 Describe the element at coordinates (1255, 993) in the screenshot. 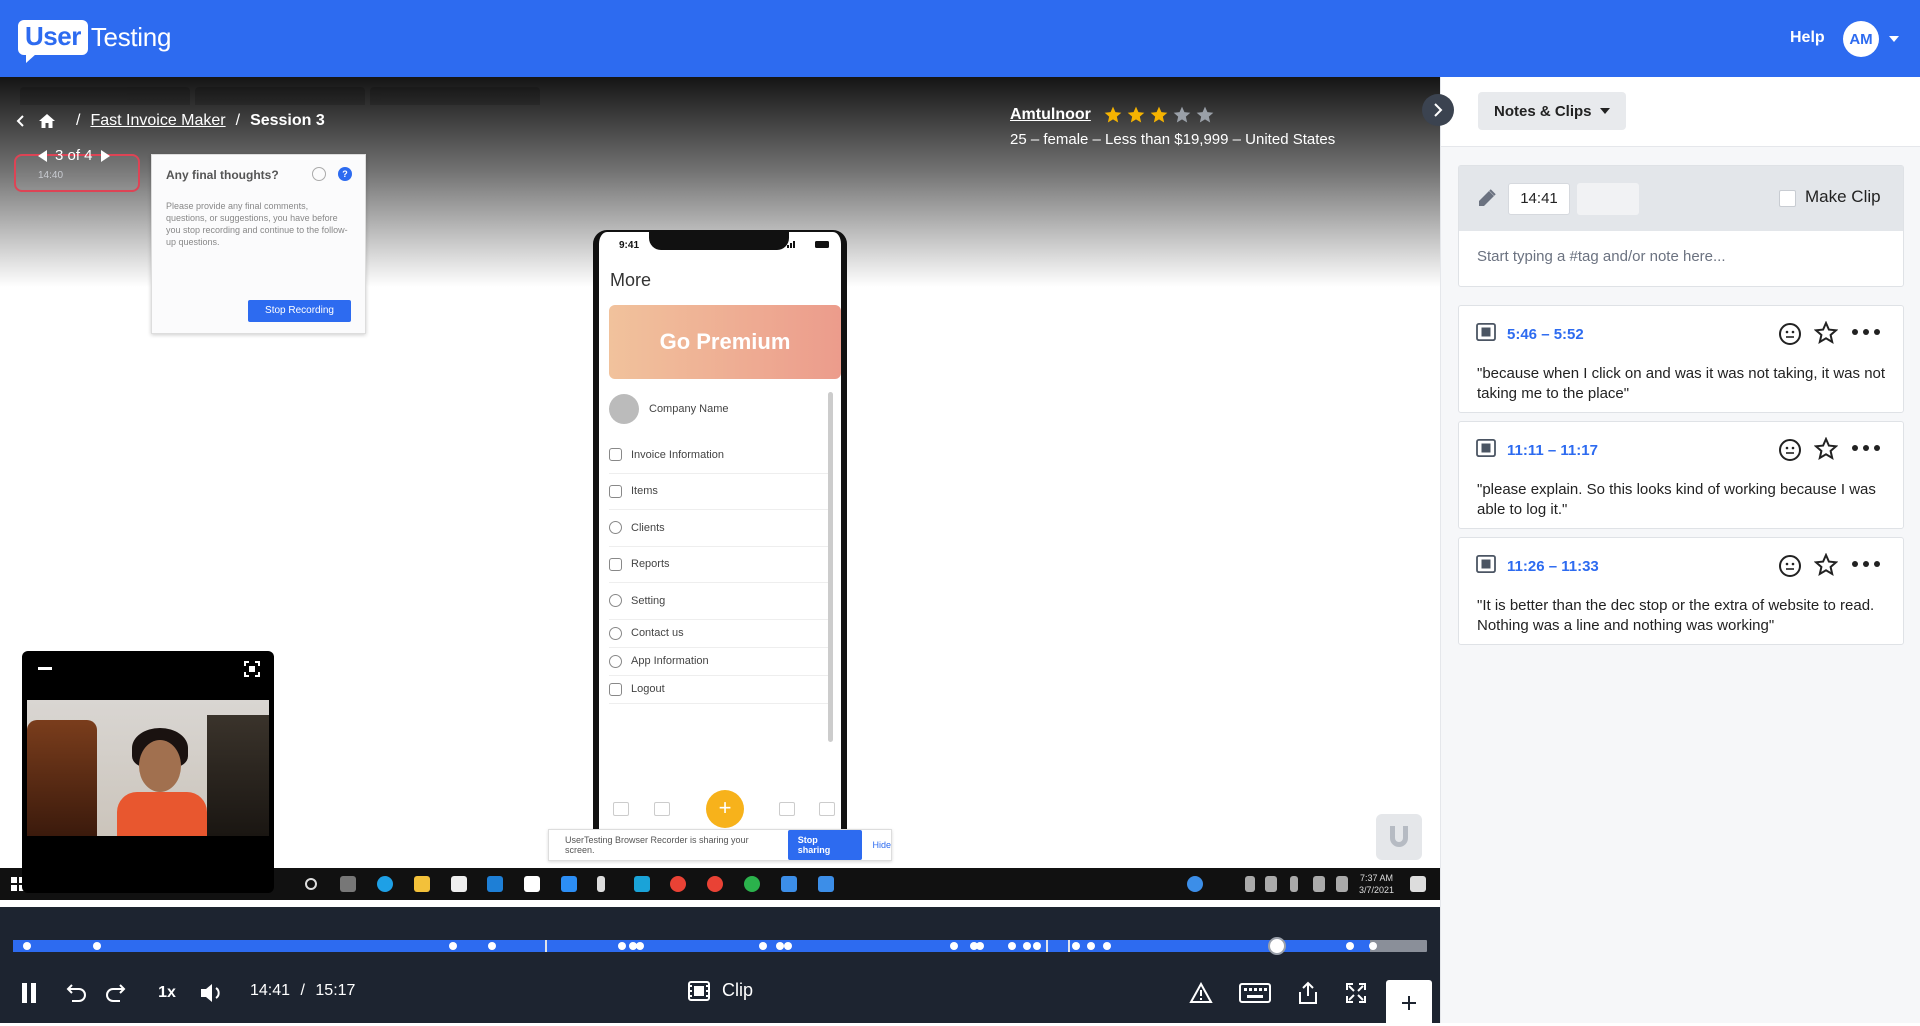

I see `keyboard-shortcuts-button` at that location.